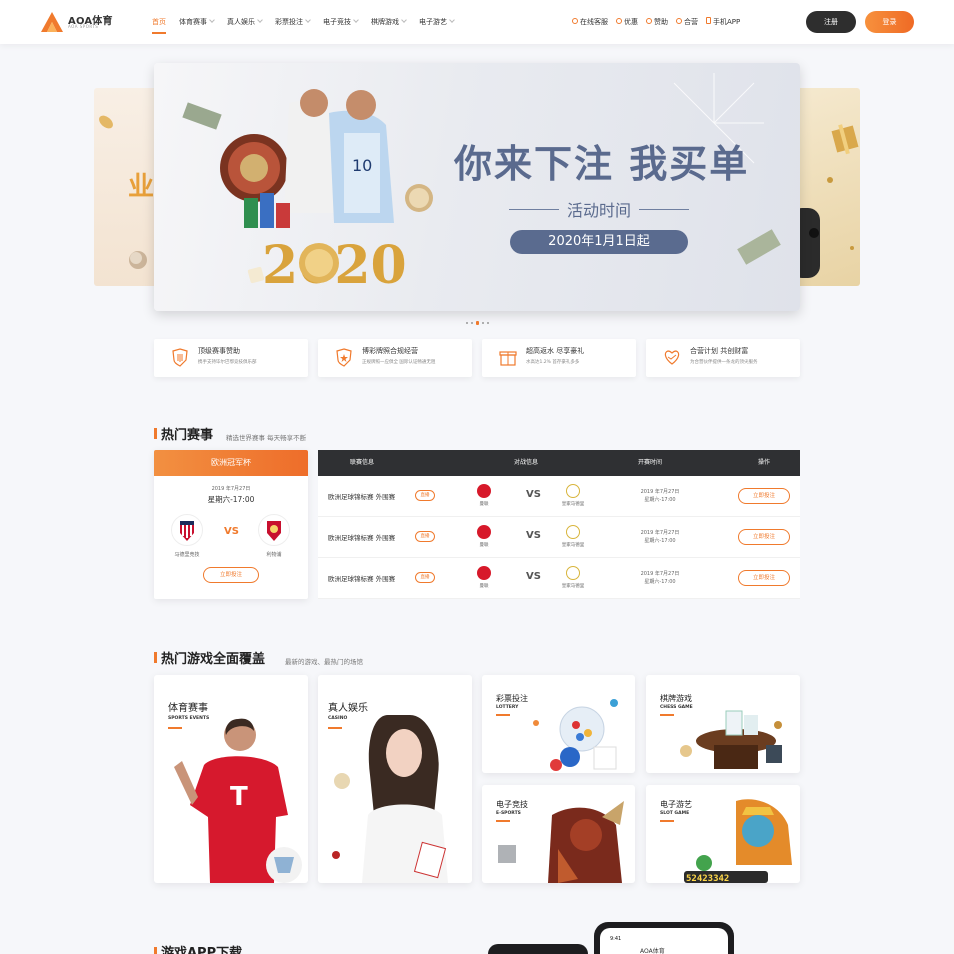 This screenshot has height=954, width=954. What do you see at coordinates (395, 358) in the screenshot?
I see `feature-license: 博彩牌照合规经营 正规牌照一应俱全 国际认证畅通无阻` at bounding box center [395, 358].